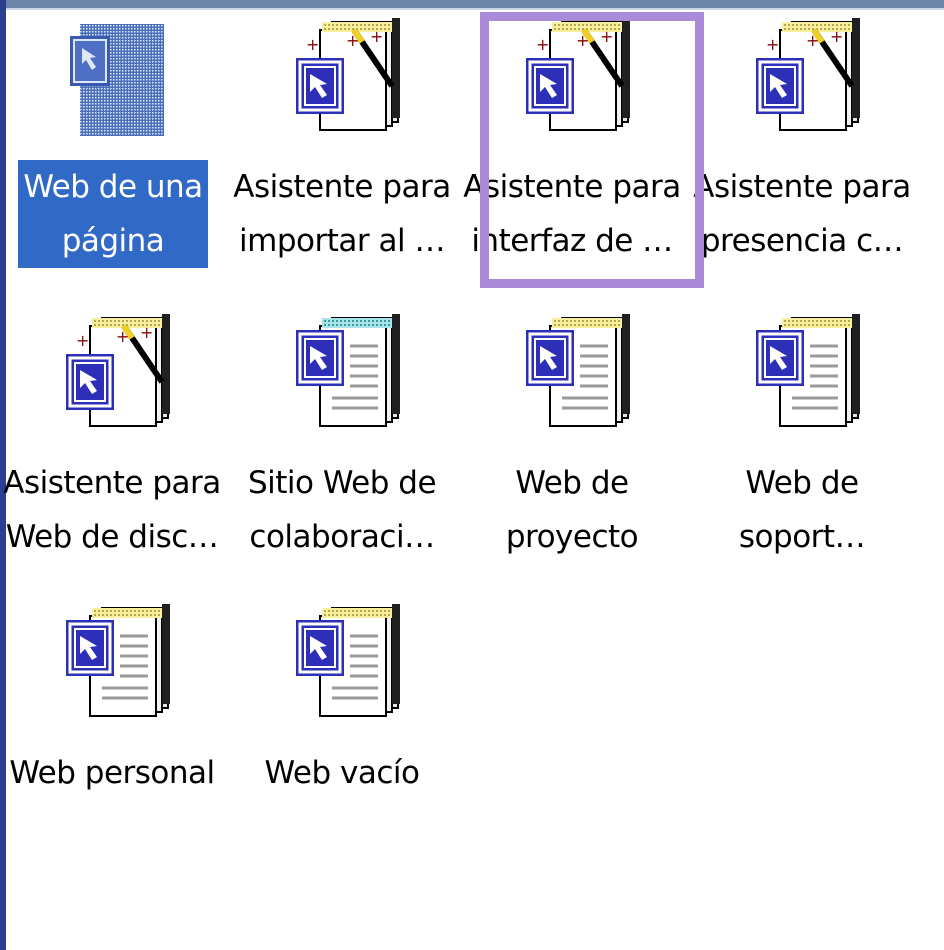 The width and height of the screenshot is (944, 950). I want to click on template-item-web-de-una-pagina: Web de una página, so click(112, 145).